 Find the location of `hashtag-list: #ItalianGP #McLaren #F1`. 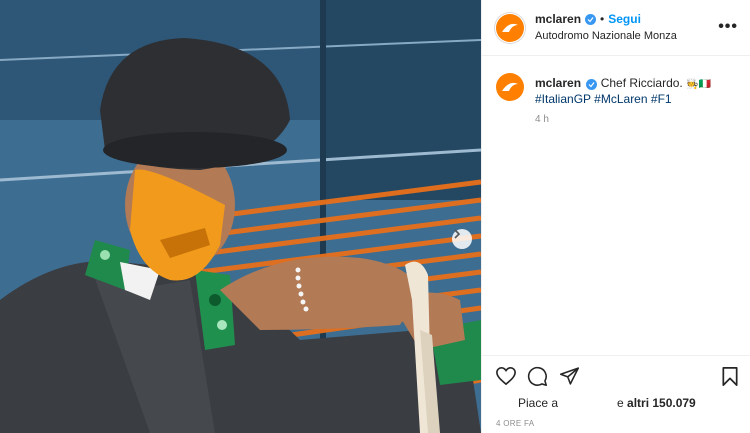

hashtag-list: #ItalianGP #McLaren #F1 is located at coordinates (603, 99).